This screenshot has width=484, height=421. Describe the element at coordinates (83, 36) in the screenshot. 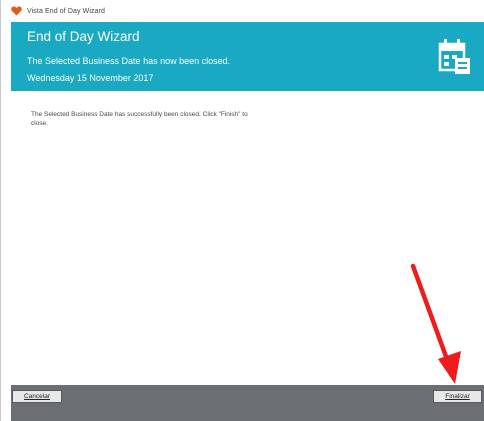

I see `header-title: End of Day Wizard` at that location.